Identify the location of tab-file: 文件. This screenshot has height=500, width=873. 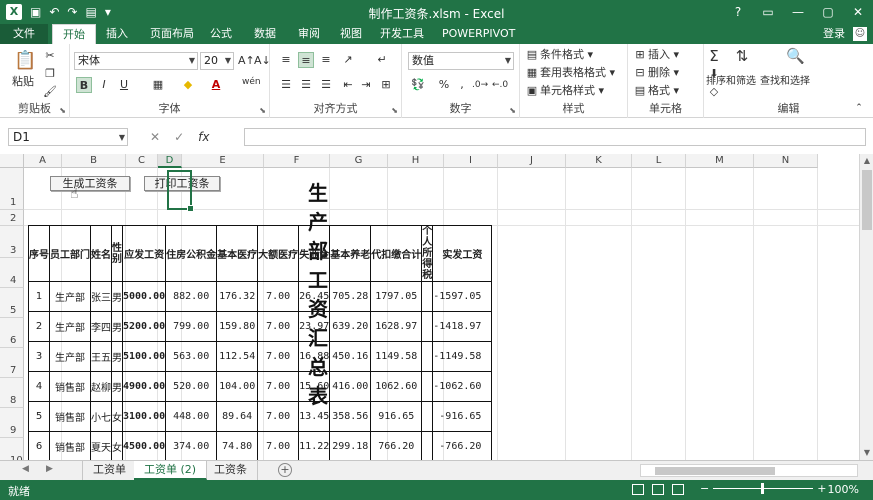
(24, 34).